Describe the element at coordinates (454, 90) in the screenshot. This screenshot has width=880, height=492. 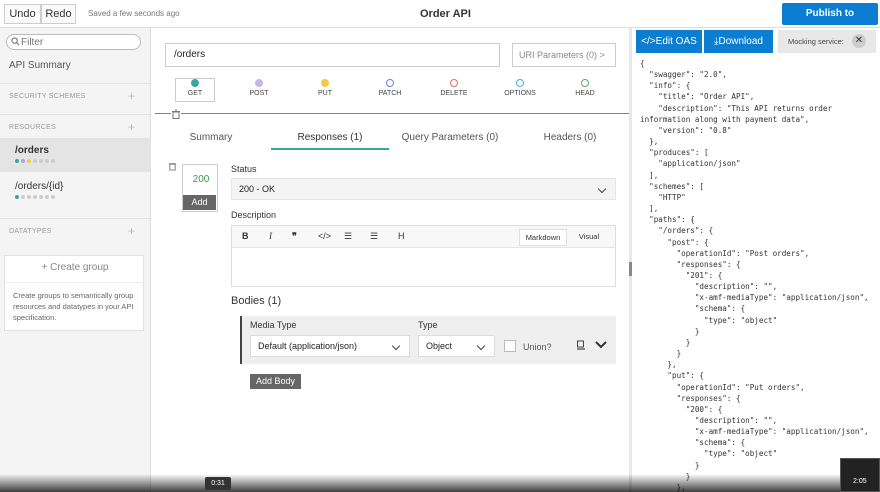
I see `method-delete: DELETE` at that location.